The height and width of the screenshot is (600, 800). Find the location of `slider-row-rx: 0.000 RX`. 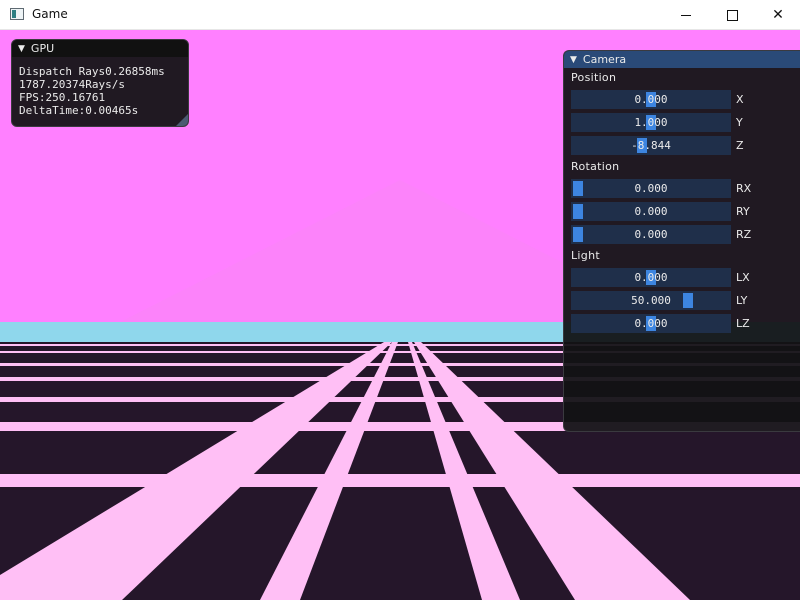

slider-row-rx: 0.000 RX is located at coordinates (682, 188).